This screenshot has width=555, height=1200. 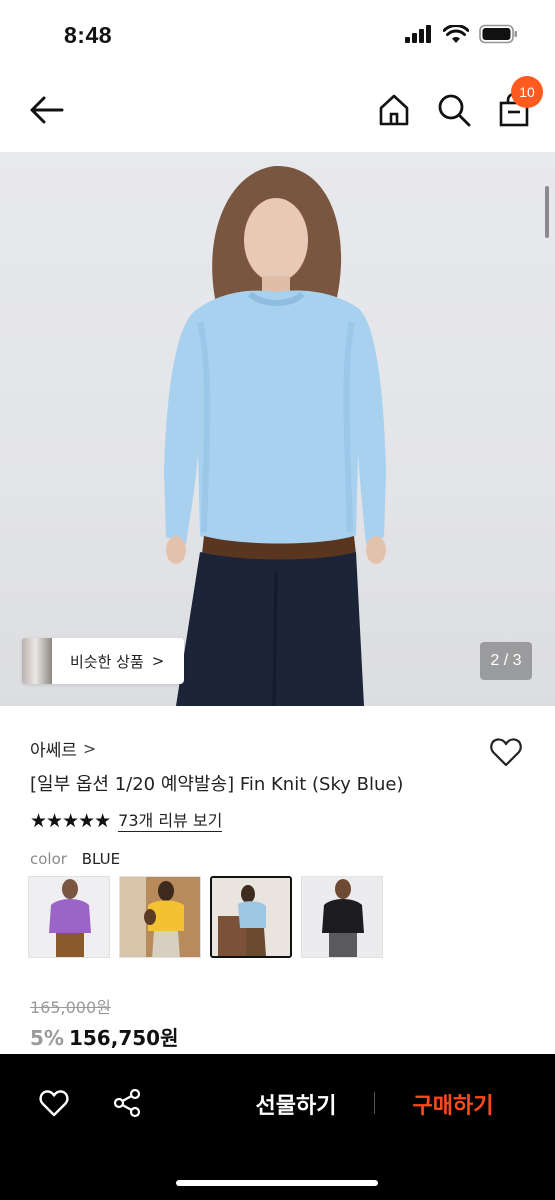 What do you see at coordinates (418, 34) in the screenshot?
I see `signal-icon` at bounding box center [418, 34].